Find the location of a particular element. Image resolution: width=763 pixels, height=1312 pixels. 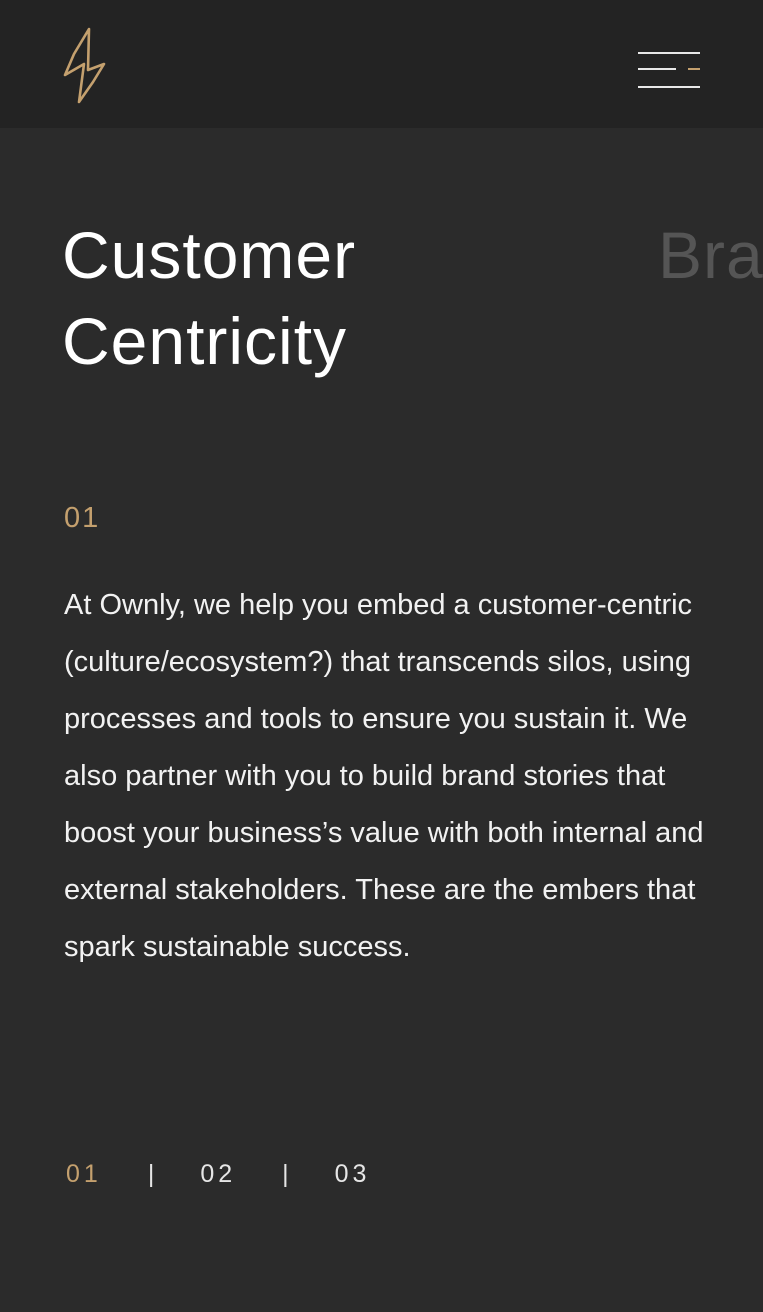

menu-line-middle is located at coordinates (657, 69).